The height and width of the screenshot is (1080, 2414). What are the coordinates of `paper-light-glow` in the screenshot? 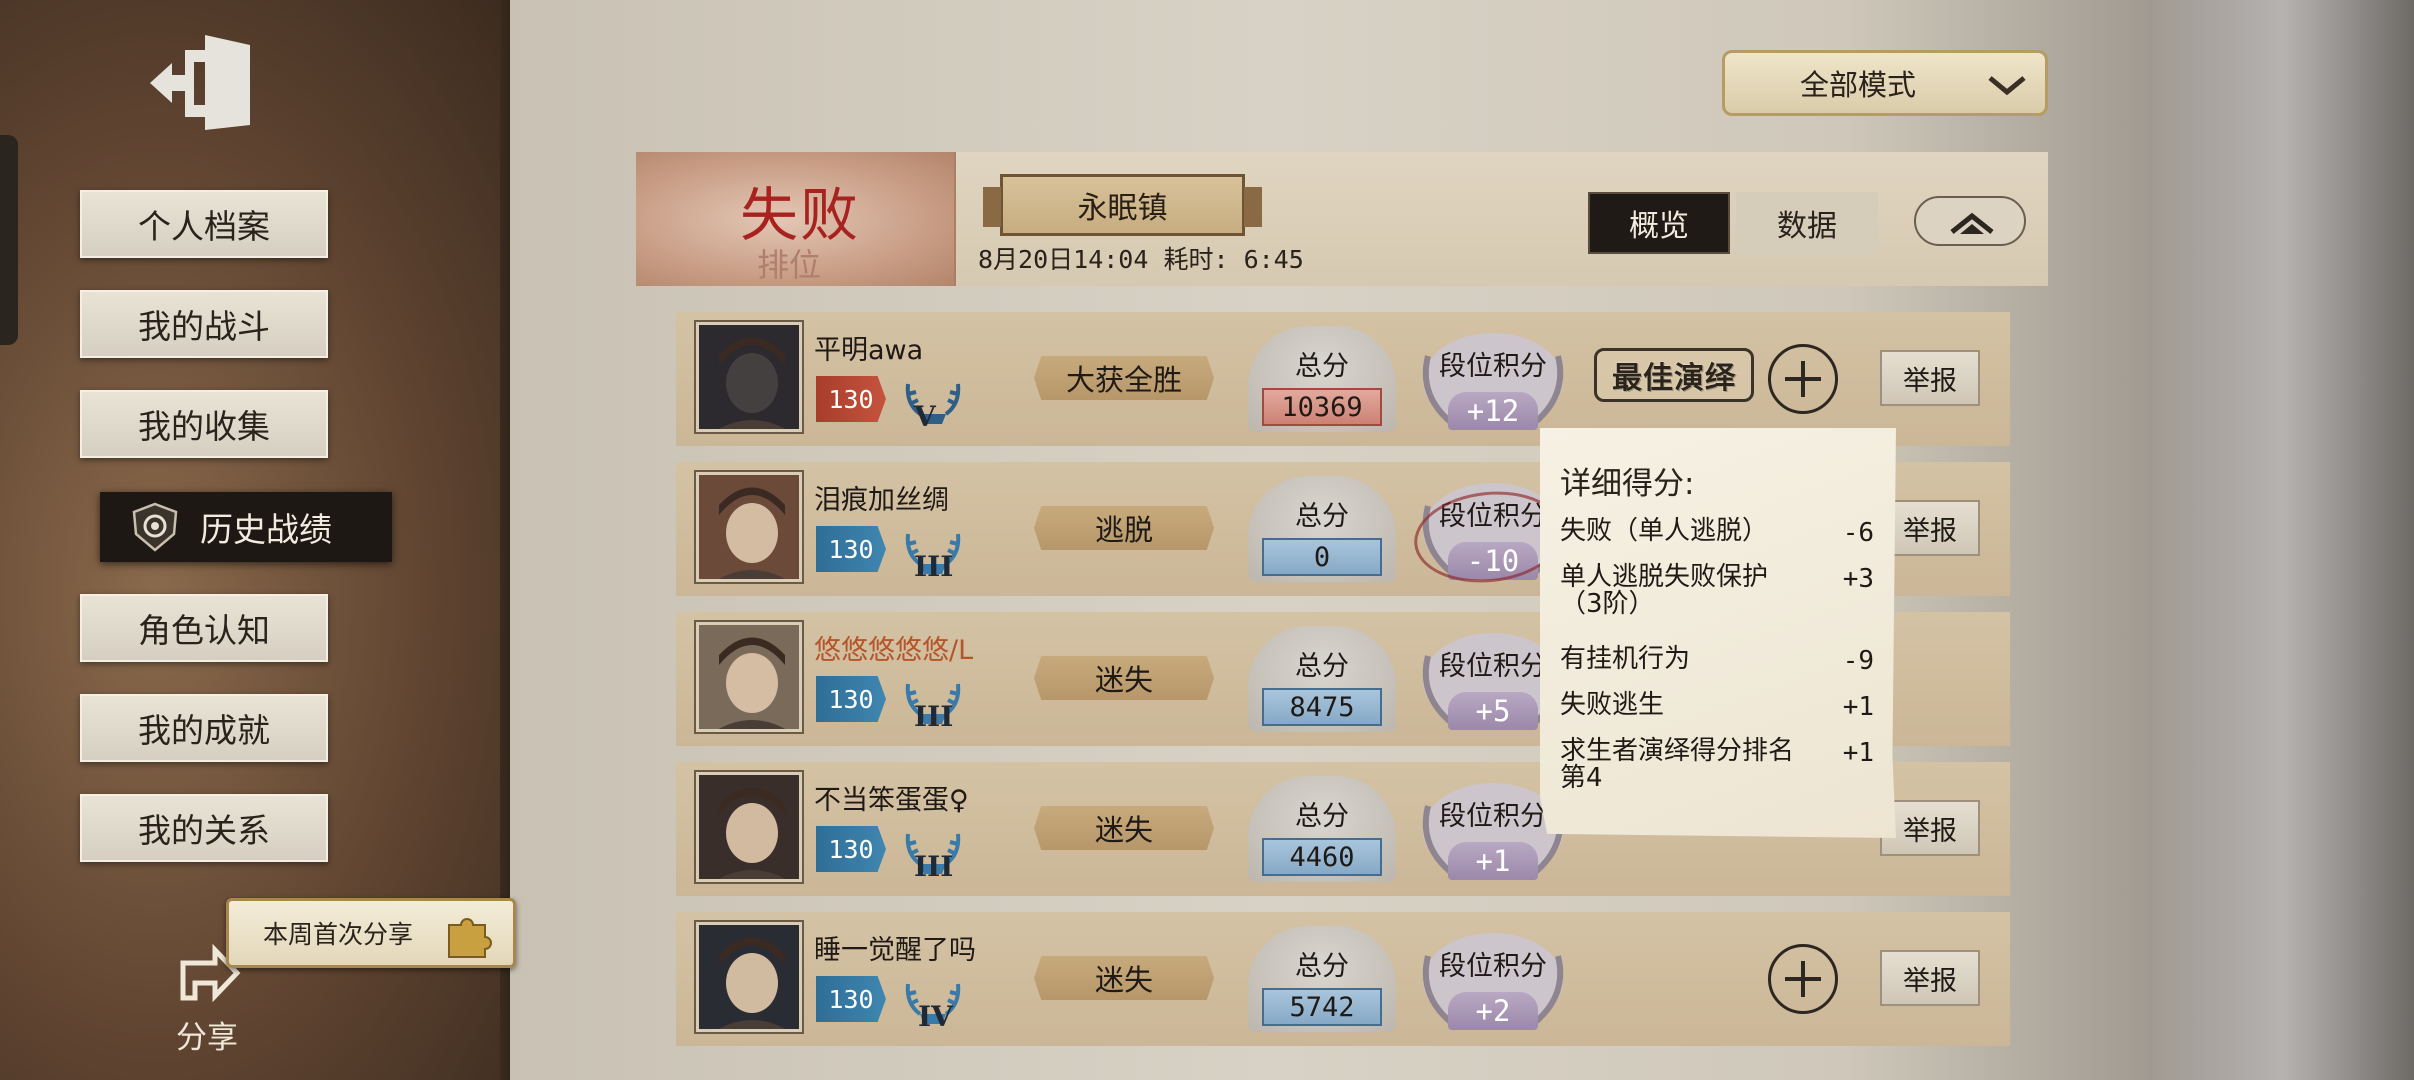 It's located at (2282, 540).